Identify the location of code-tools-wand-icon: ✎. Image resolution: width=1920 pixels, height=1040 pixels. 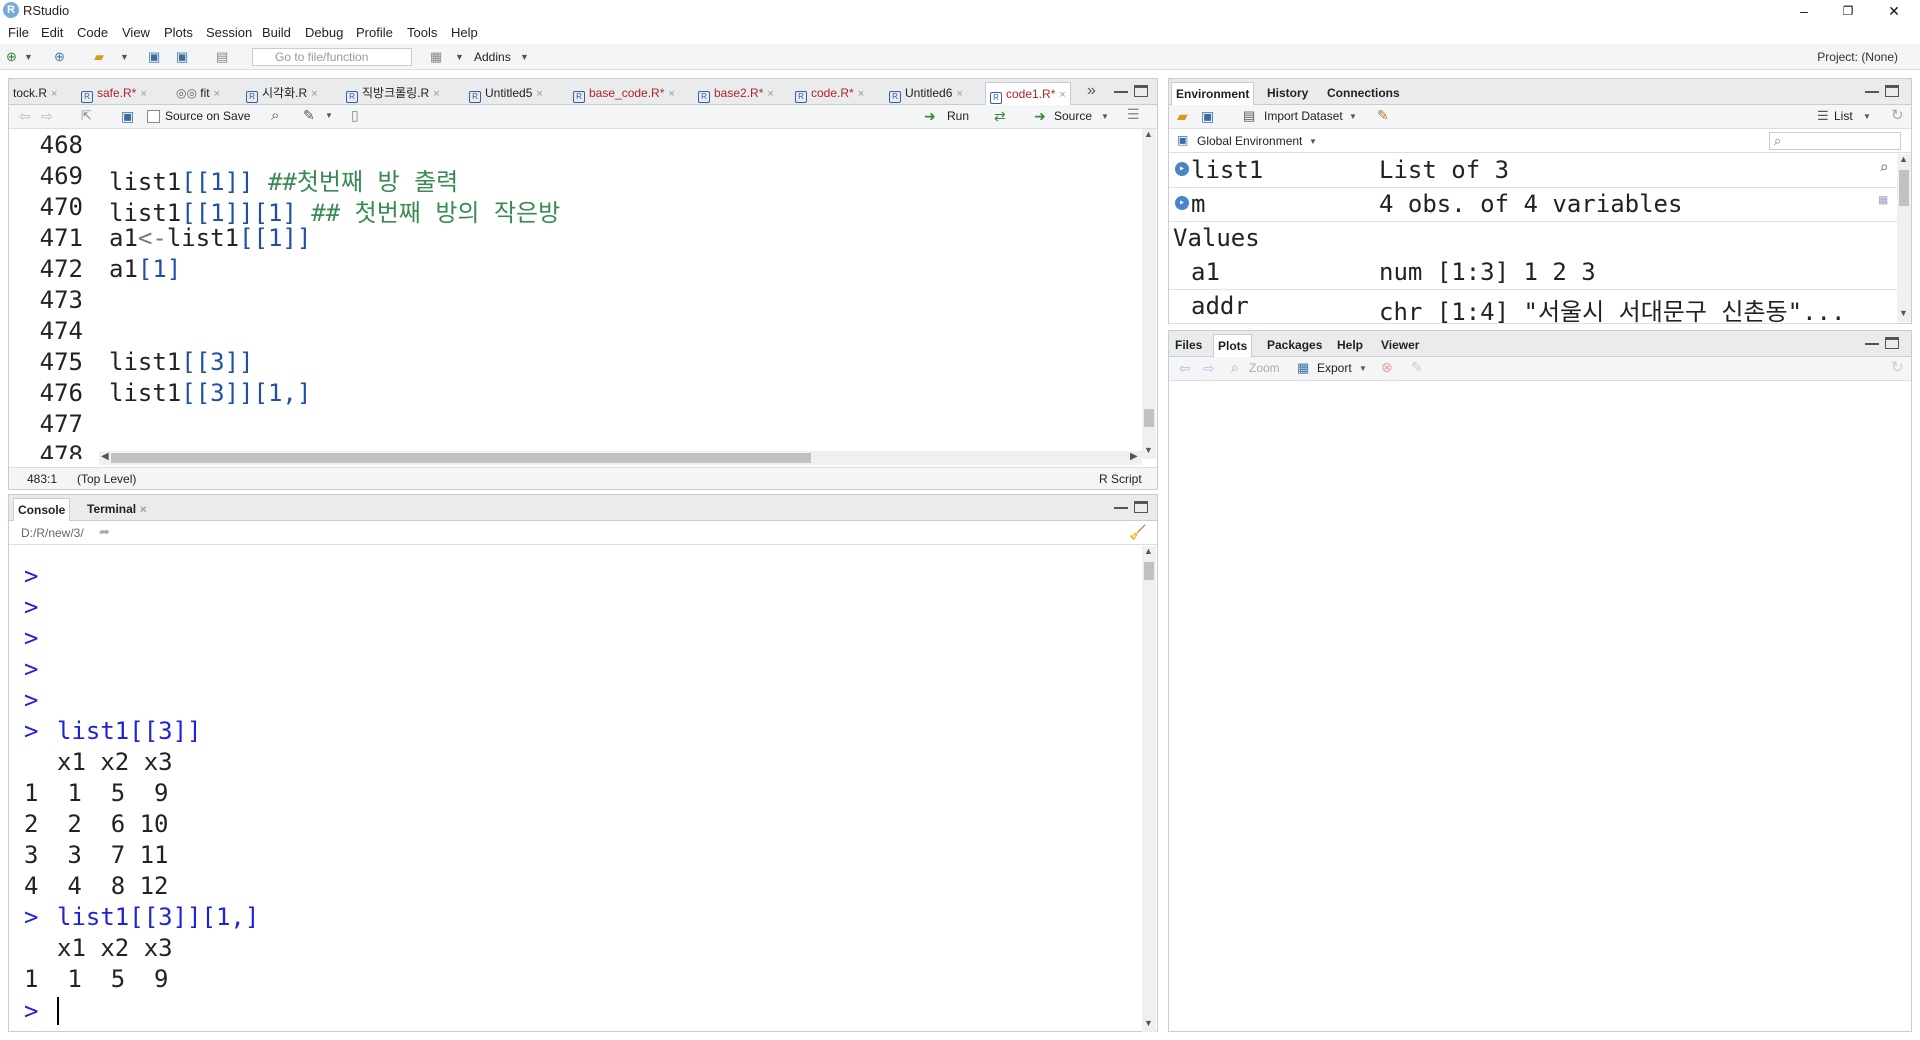
(309, 115).